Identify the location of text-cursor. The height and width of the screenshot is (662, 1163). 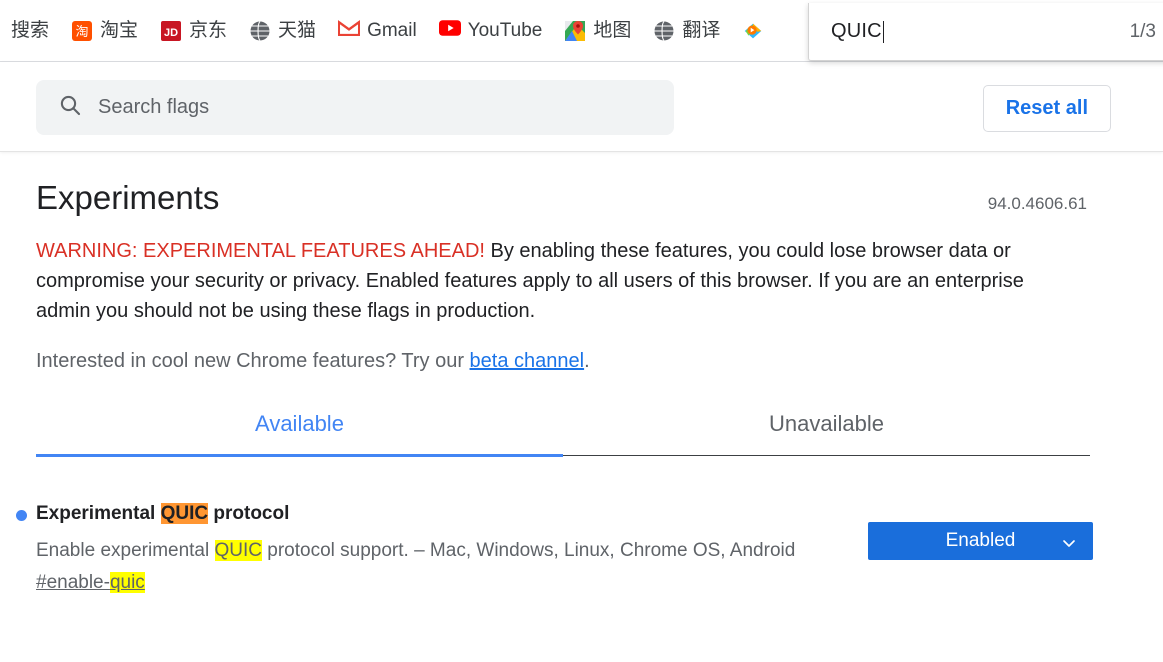
(883, 31).